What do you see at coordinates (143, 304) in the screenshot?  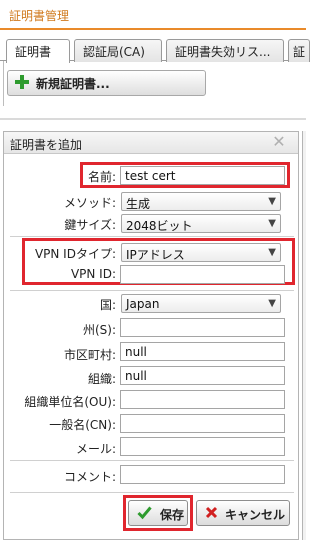 I see `country-value: Japan` at bounding box center [143, 304].